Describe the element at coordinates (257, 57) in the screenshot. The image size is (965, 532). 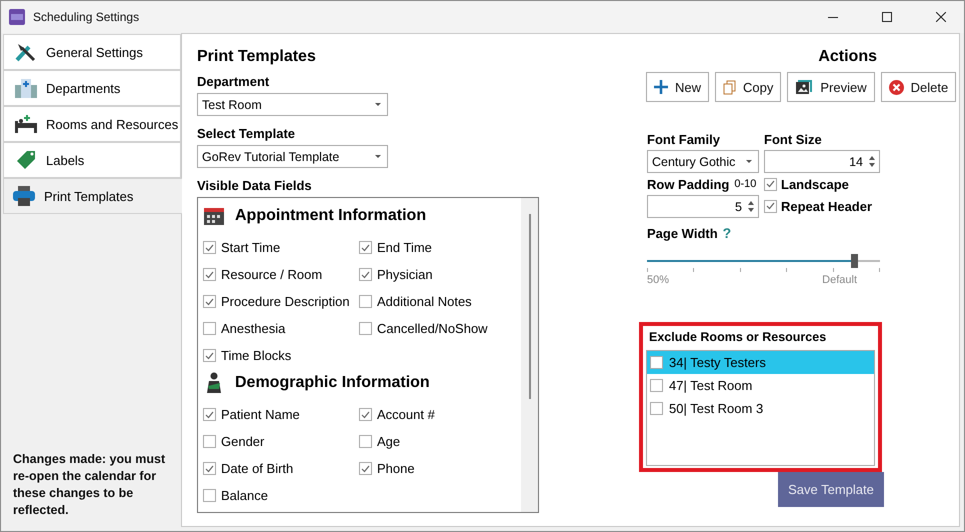
I see `section-title: Print Templates` at that location.